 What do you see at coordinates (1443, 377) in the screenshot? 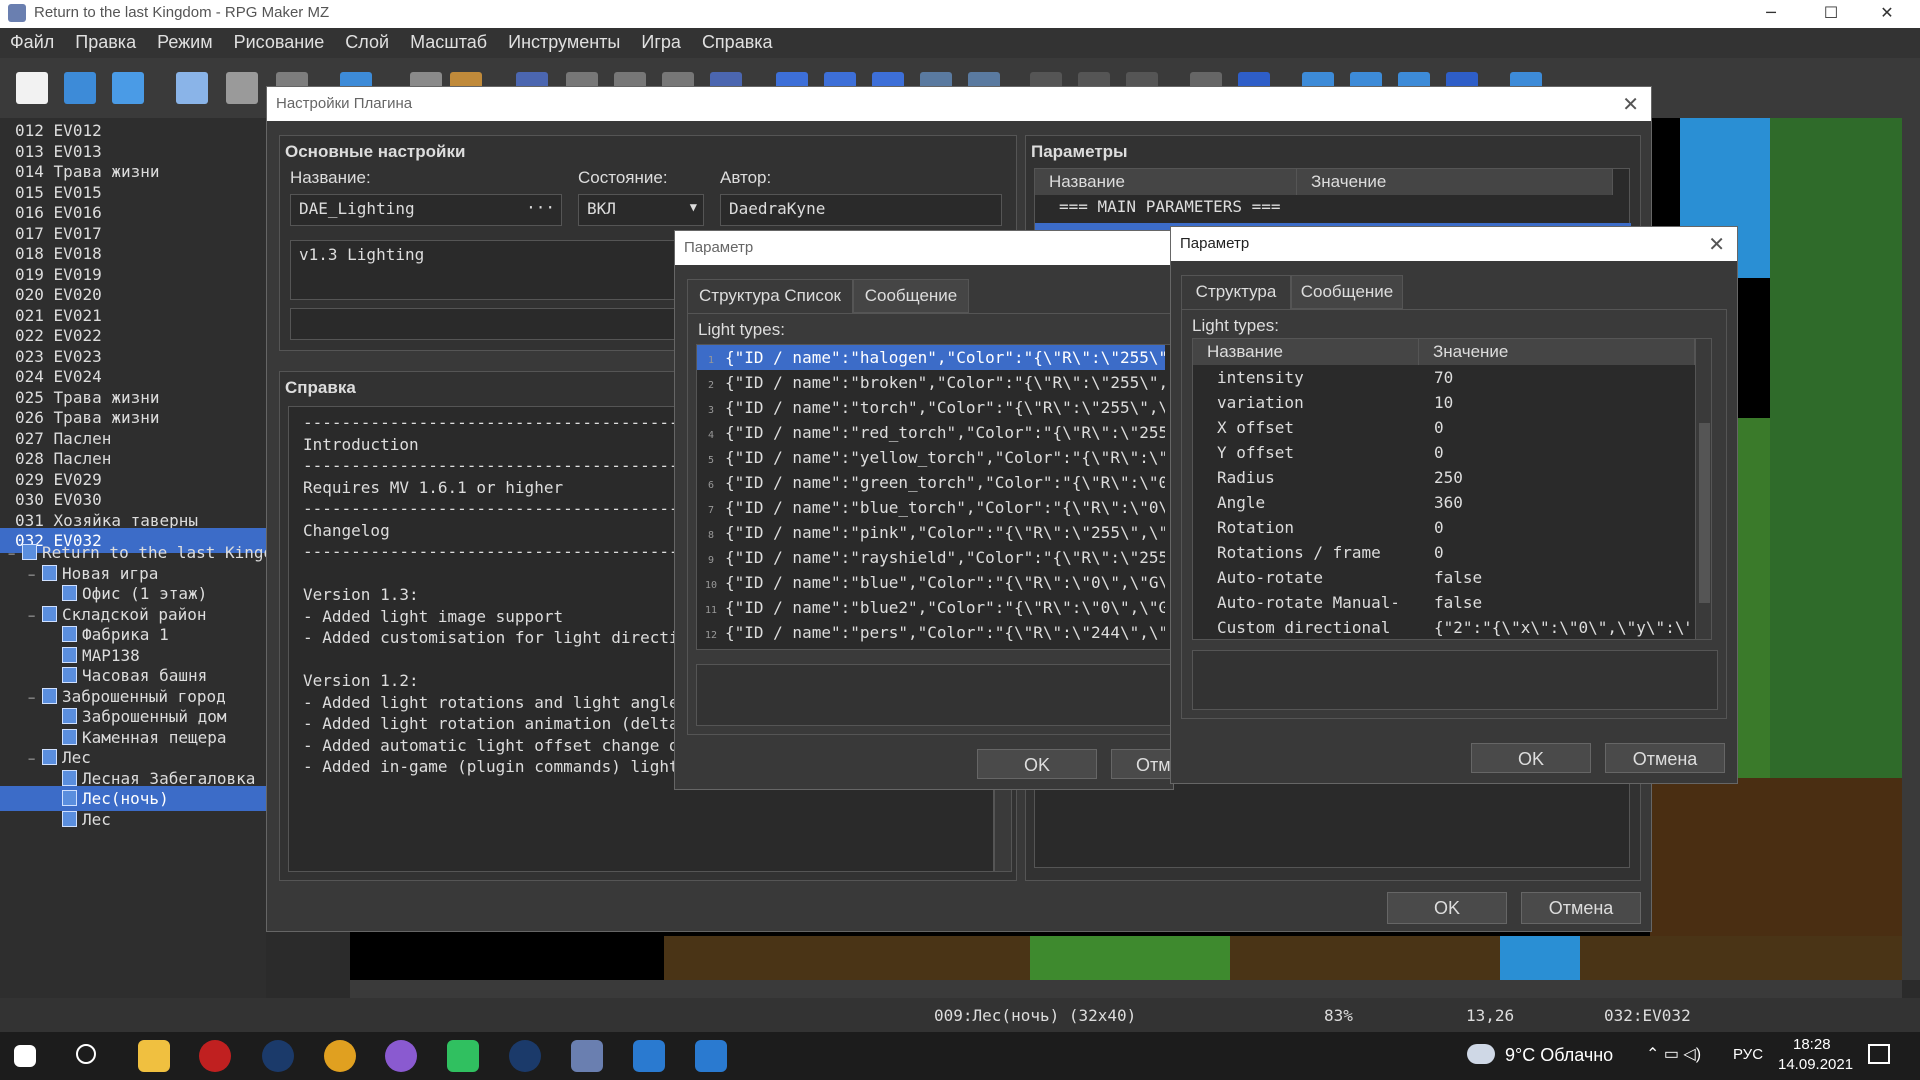
I see `struct-param-row: intensity 70` at bounding box center [1443, 377].